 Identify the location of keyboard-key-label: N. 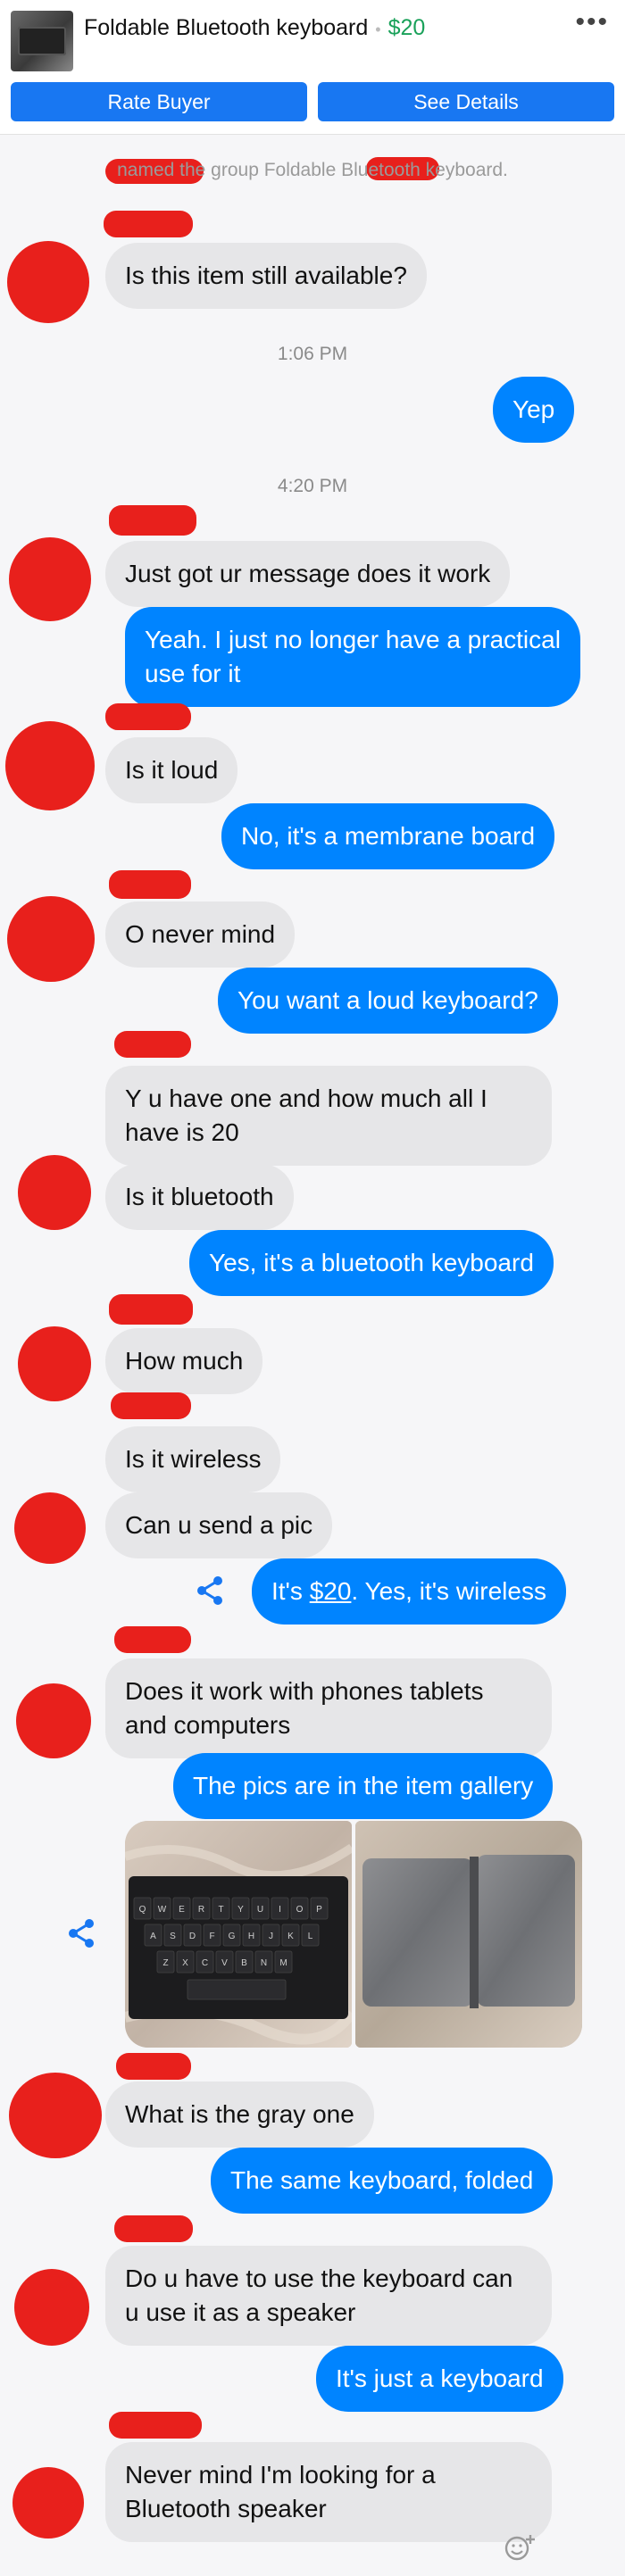
(264, 1963).